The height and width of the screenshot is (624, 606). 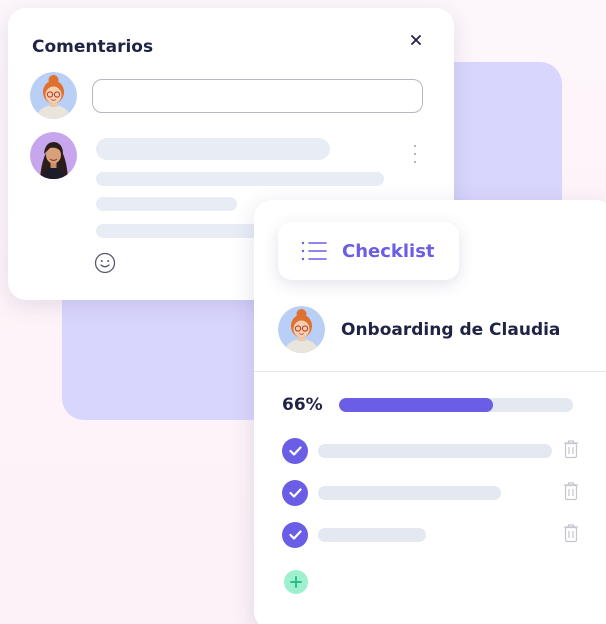 What do you see at coordinates (213, 149) in the screenshot?
I see `comment-skeleton-name` at bounding box center [213, 149].